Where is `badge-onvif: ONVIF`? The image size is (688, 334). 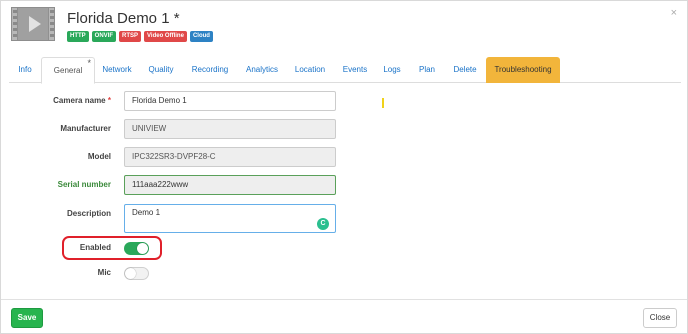
badge-onvif: ONVIF is located at coordinates (104, 36).